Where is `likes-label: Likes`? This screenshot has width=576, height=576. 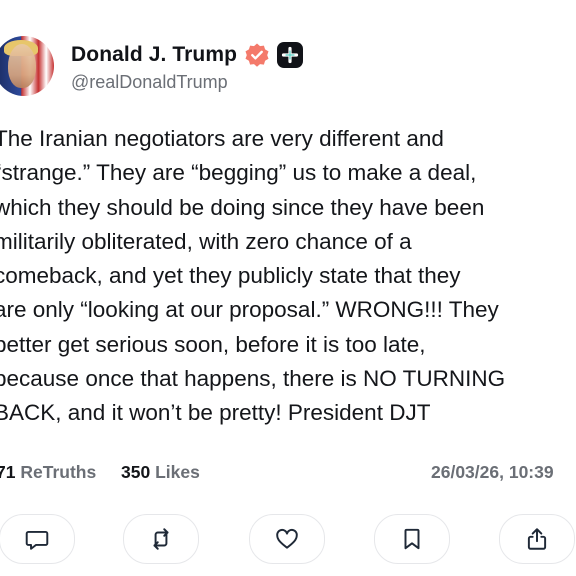
likes-label: Likes is located at coordinates (177, 472).